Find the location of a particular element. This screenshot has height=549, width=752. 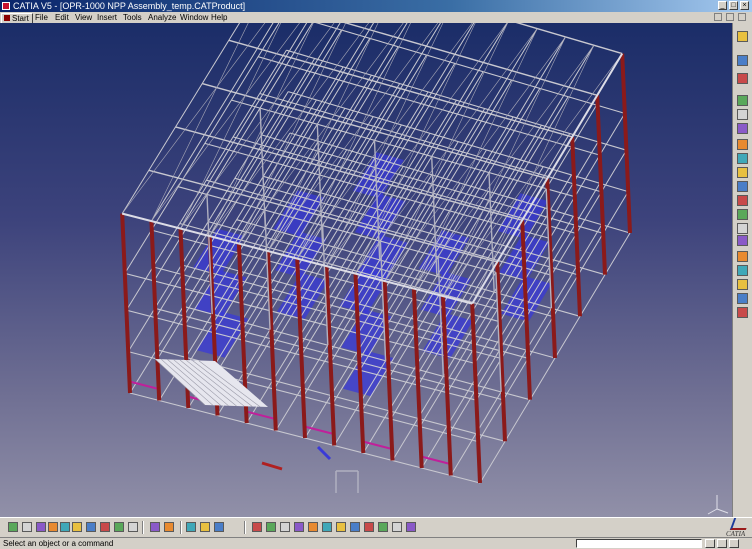

fly-mode-icon is located at coordinates (257, 527).